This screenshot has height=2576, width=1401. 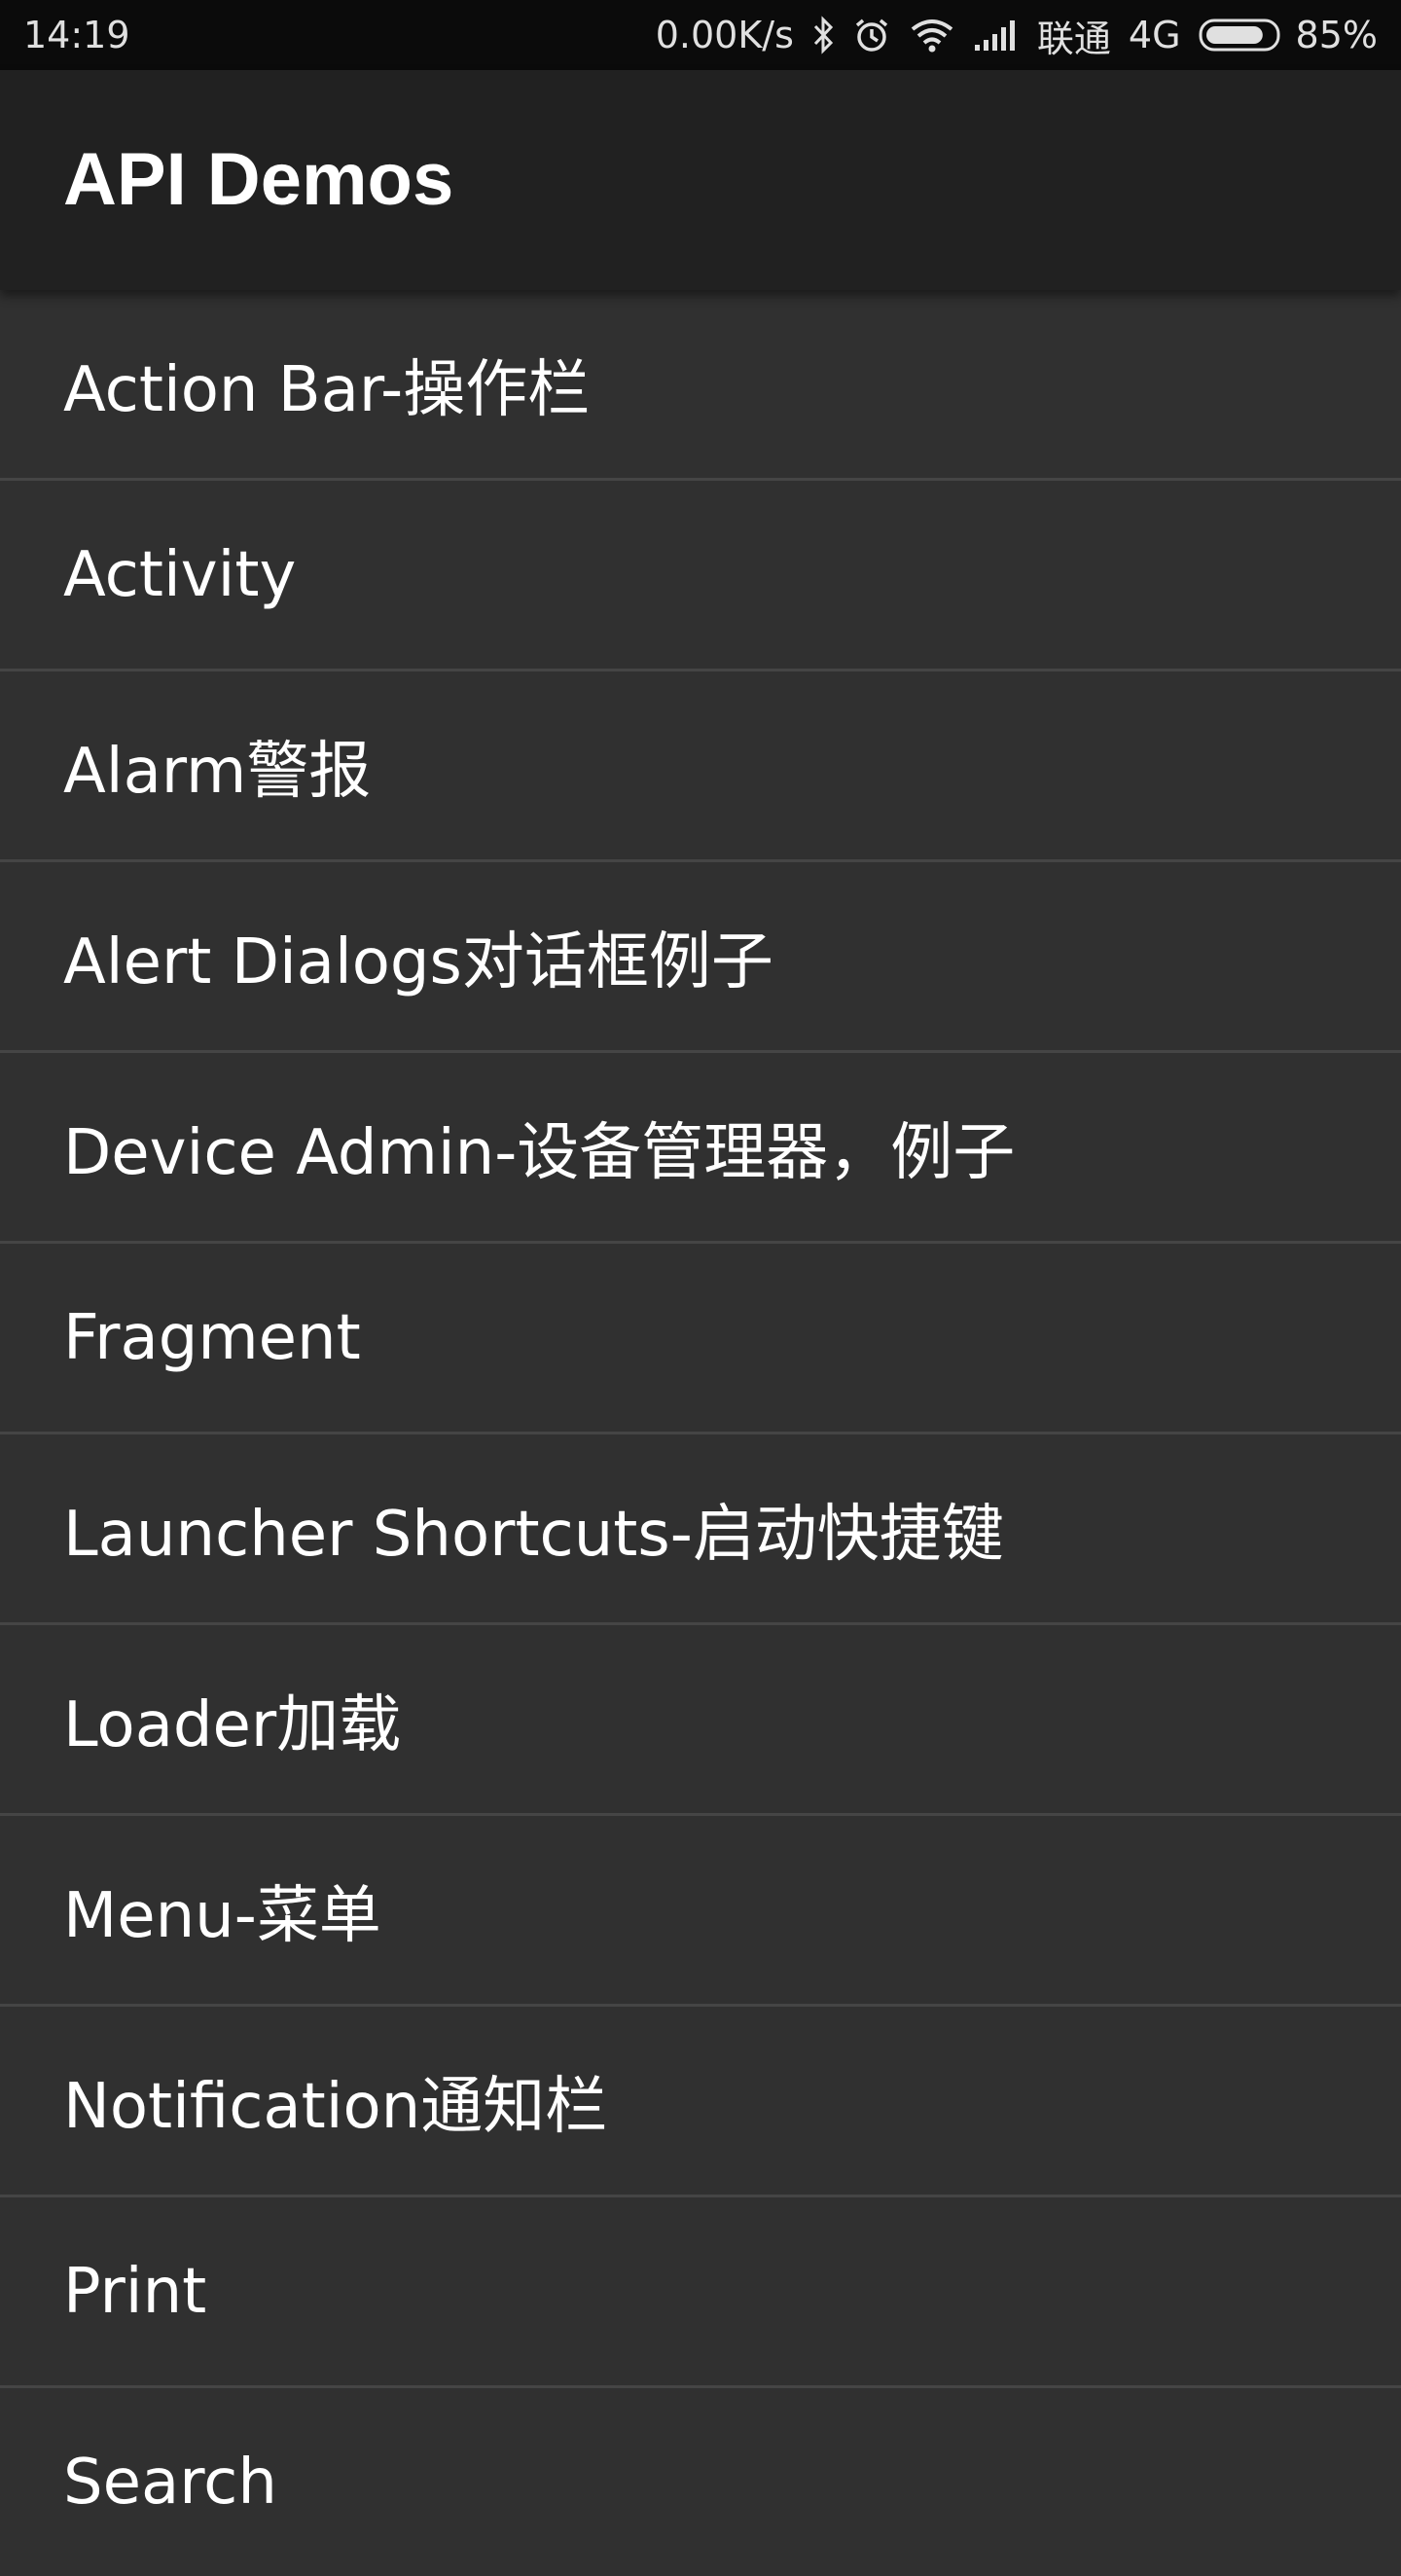 I want to click on list-item-fragment: Fragment, so click(x=700, y=1339).